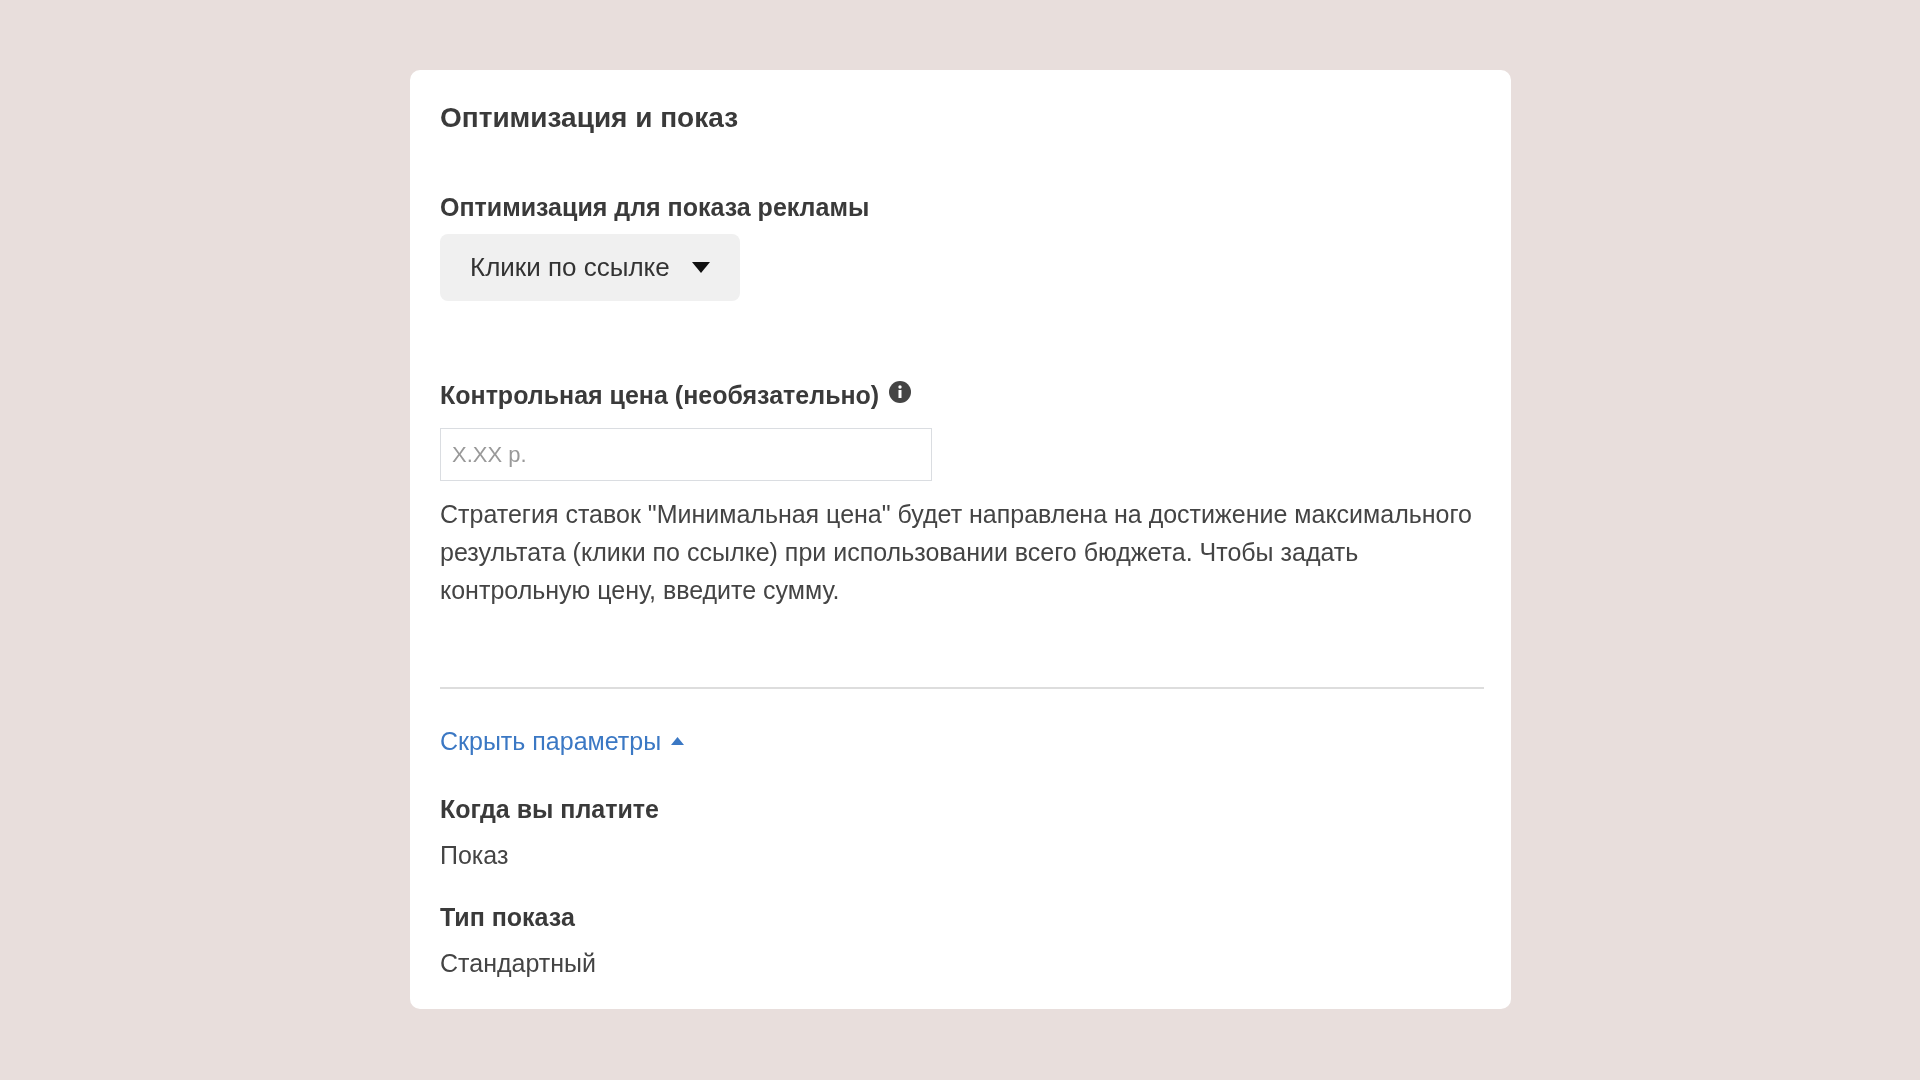 The width and height of the screenshot is (1920, 1080). Describe the element at coordinates (700, 267) in the screenshot. I see `caret-down-icon` at that location.